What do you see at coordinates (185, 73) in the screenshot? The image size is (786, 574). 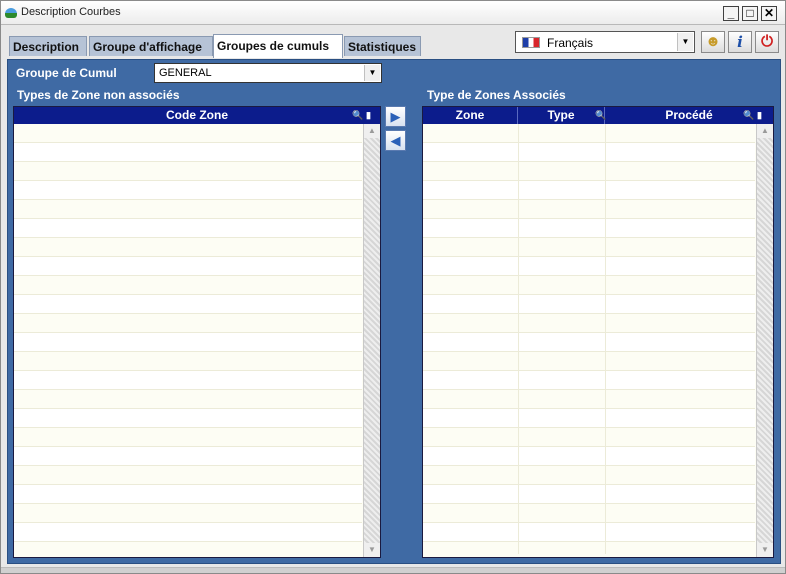 I see `cumul-group-value: GENERAL` at bounding box center [185, 73].